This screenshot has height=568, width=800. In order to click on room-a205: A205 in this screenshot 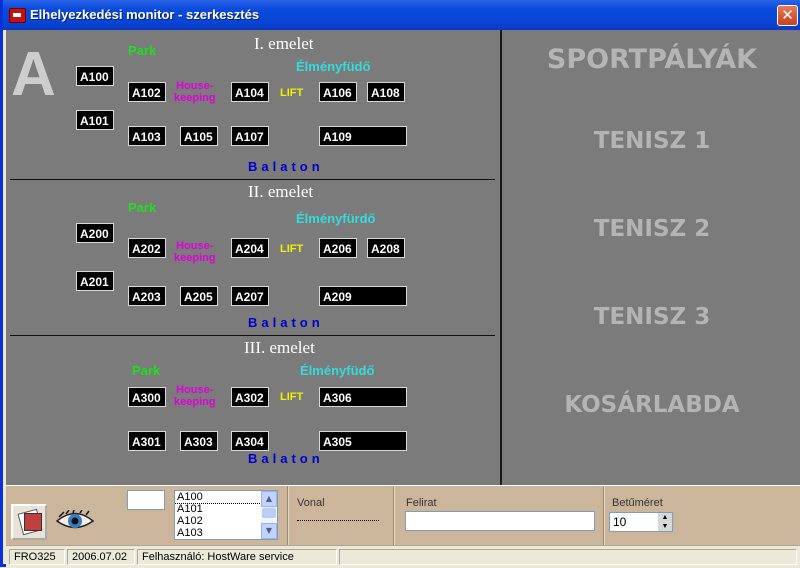, I will do `click(199, 296)`.